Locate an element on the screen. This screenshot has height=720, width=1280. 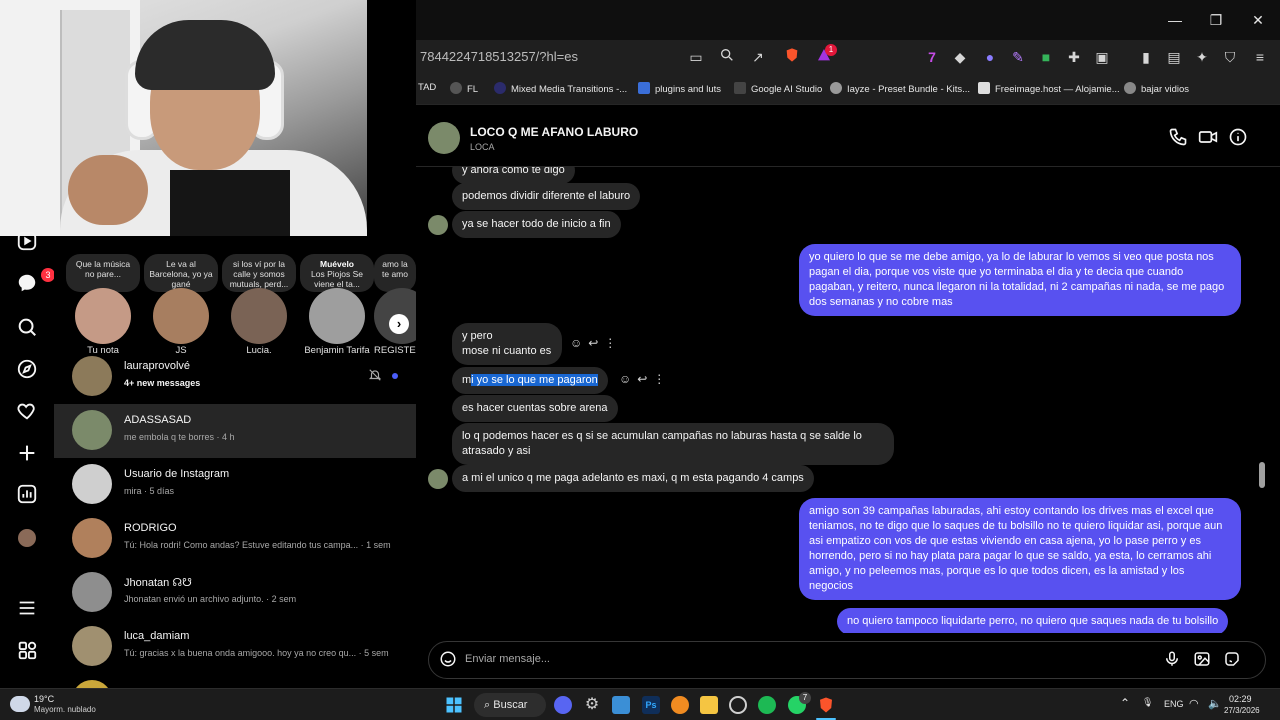
conversation-item: lauraprovolvé 4+ new messages is located at coordinates (235, 377).